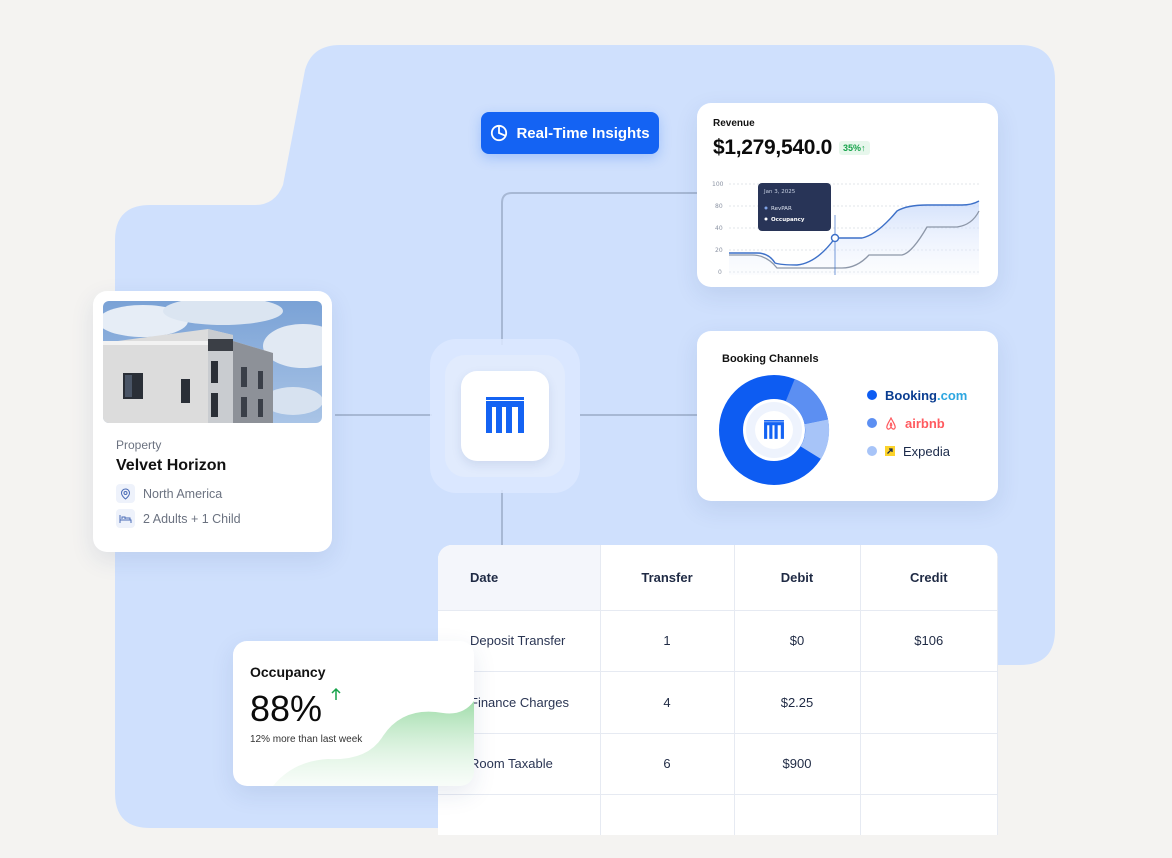 The width and height of the screenshot is (1172, 858). Describe the element at coordinates (667, 641) in the screenshot. I see `cell-transfer: 1` at that location.